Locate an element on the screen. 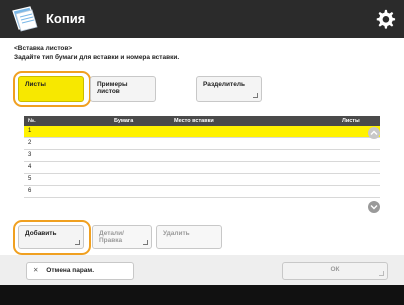 This screenshot has width=404, height=305. copy-app-icon is located at coordinates (25, 19).